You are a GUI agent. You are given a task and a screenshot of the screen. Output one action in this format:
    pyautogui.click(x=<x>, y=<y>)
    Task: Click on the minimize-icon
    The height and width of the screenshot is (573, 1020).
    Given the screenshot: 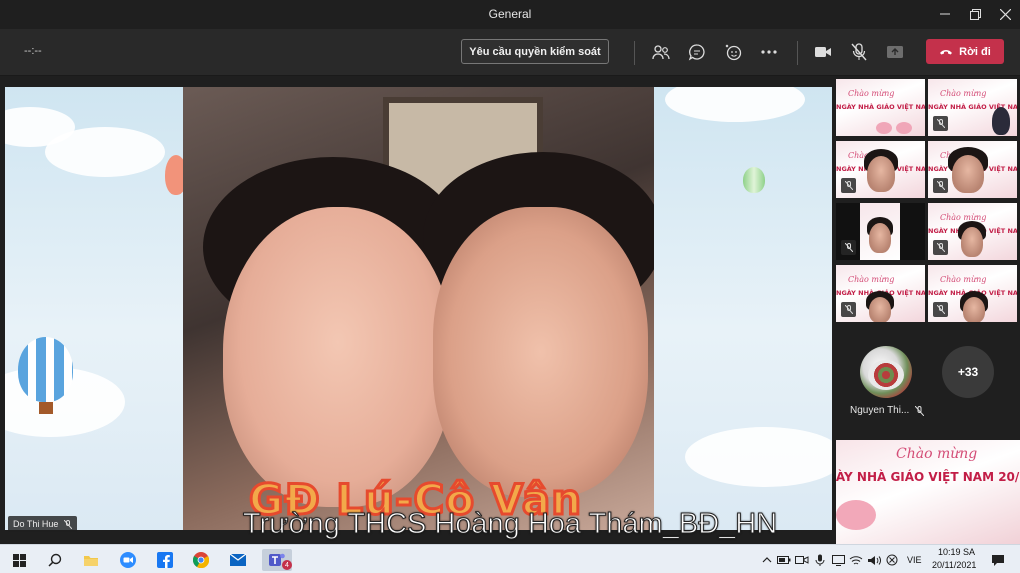 What is the action you would take?
    pyautogui.click(x=945, y=14)
    